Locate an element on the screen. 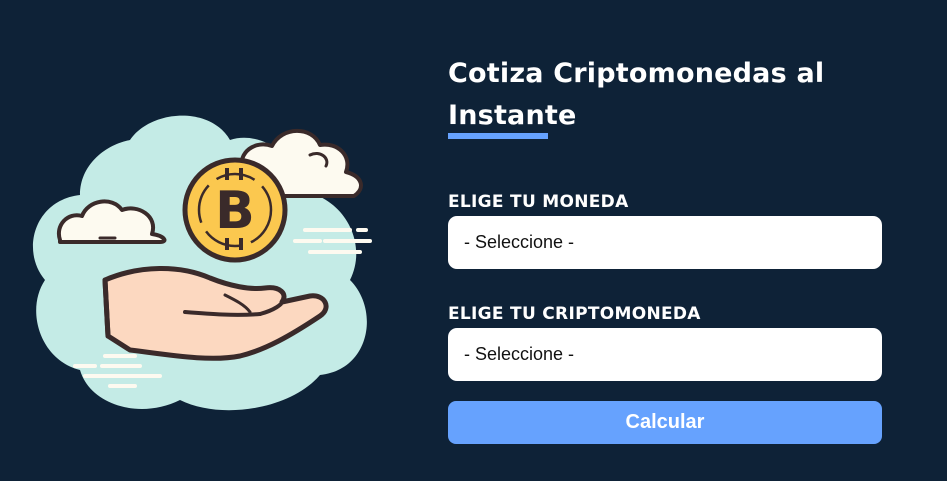 The width and height of the screenshot is (947, 481). page-title-line1: Cotiza Criptomonedas al is located at coordinates (636, 73).